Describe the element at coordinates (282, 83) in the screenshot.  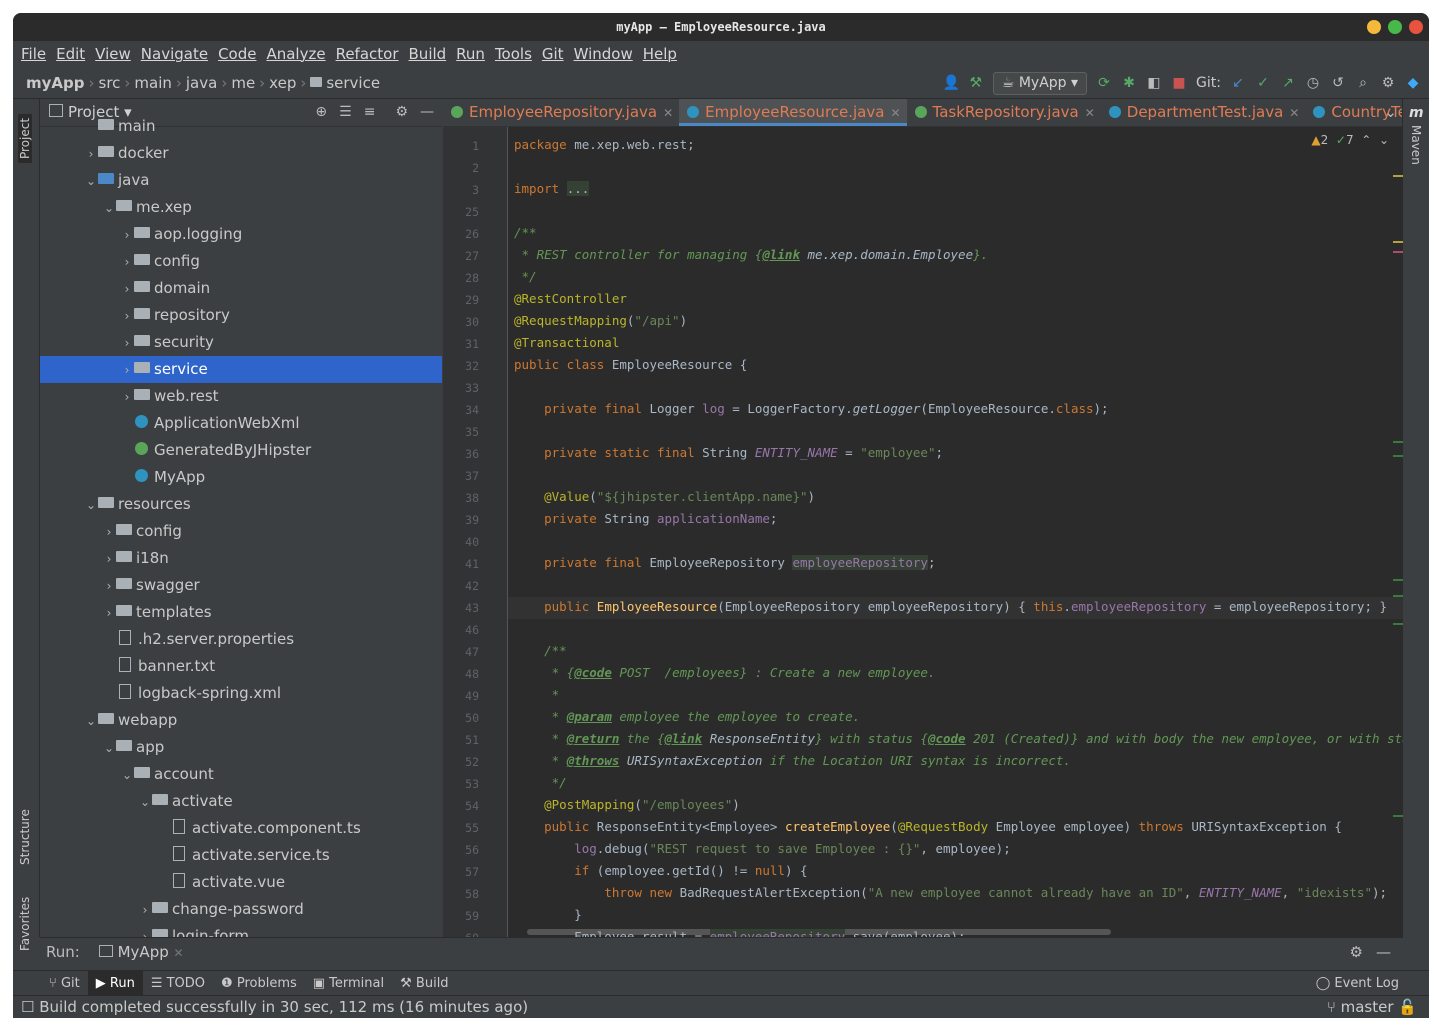
I see `breadcrumb-xep: xep` at that location.